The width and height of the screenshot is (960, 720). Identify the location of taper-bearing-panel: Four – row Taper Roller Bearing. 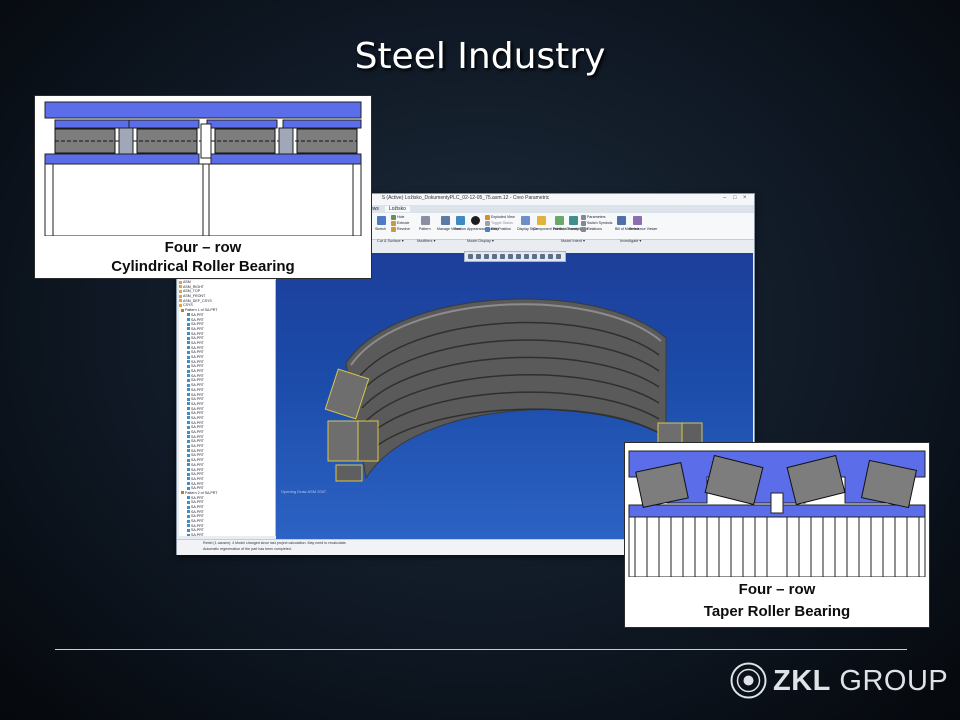
(777, 535).